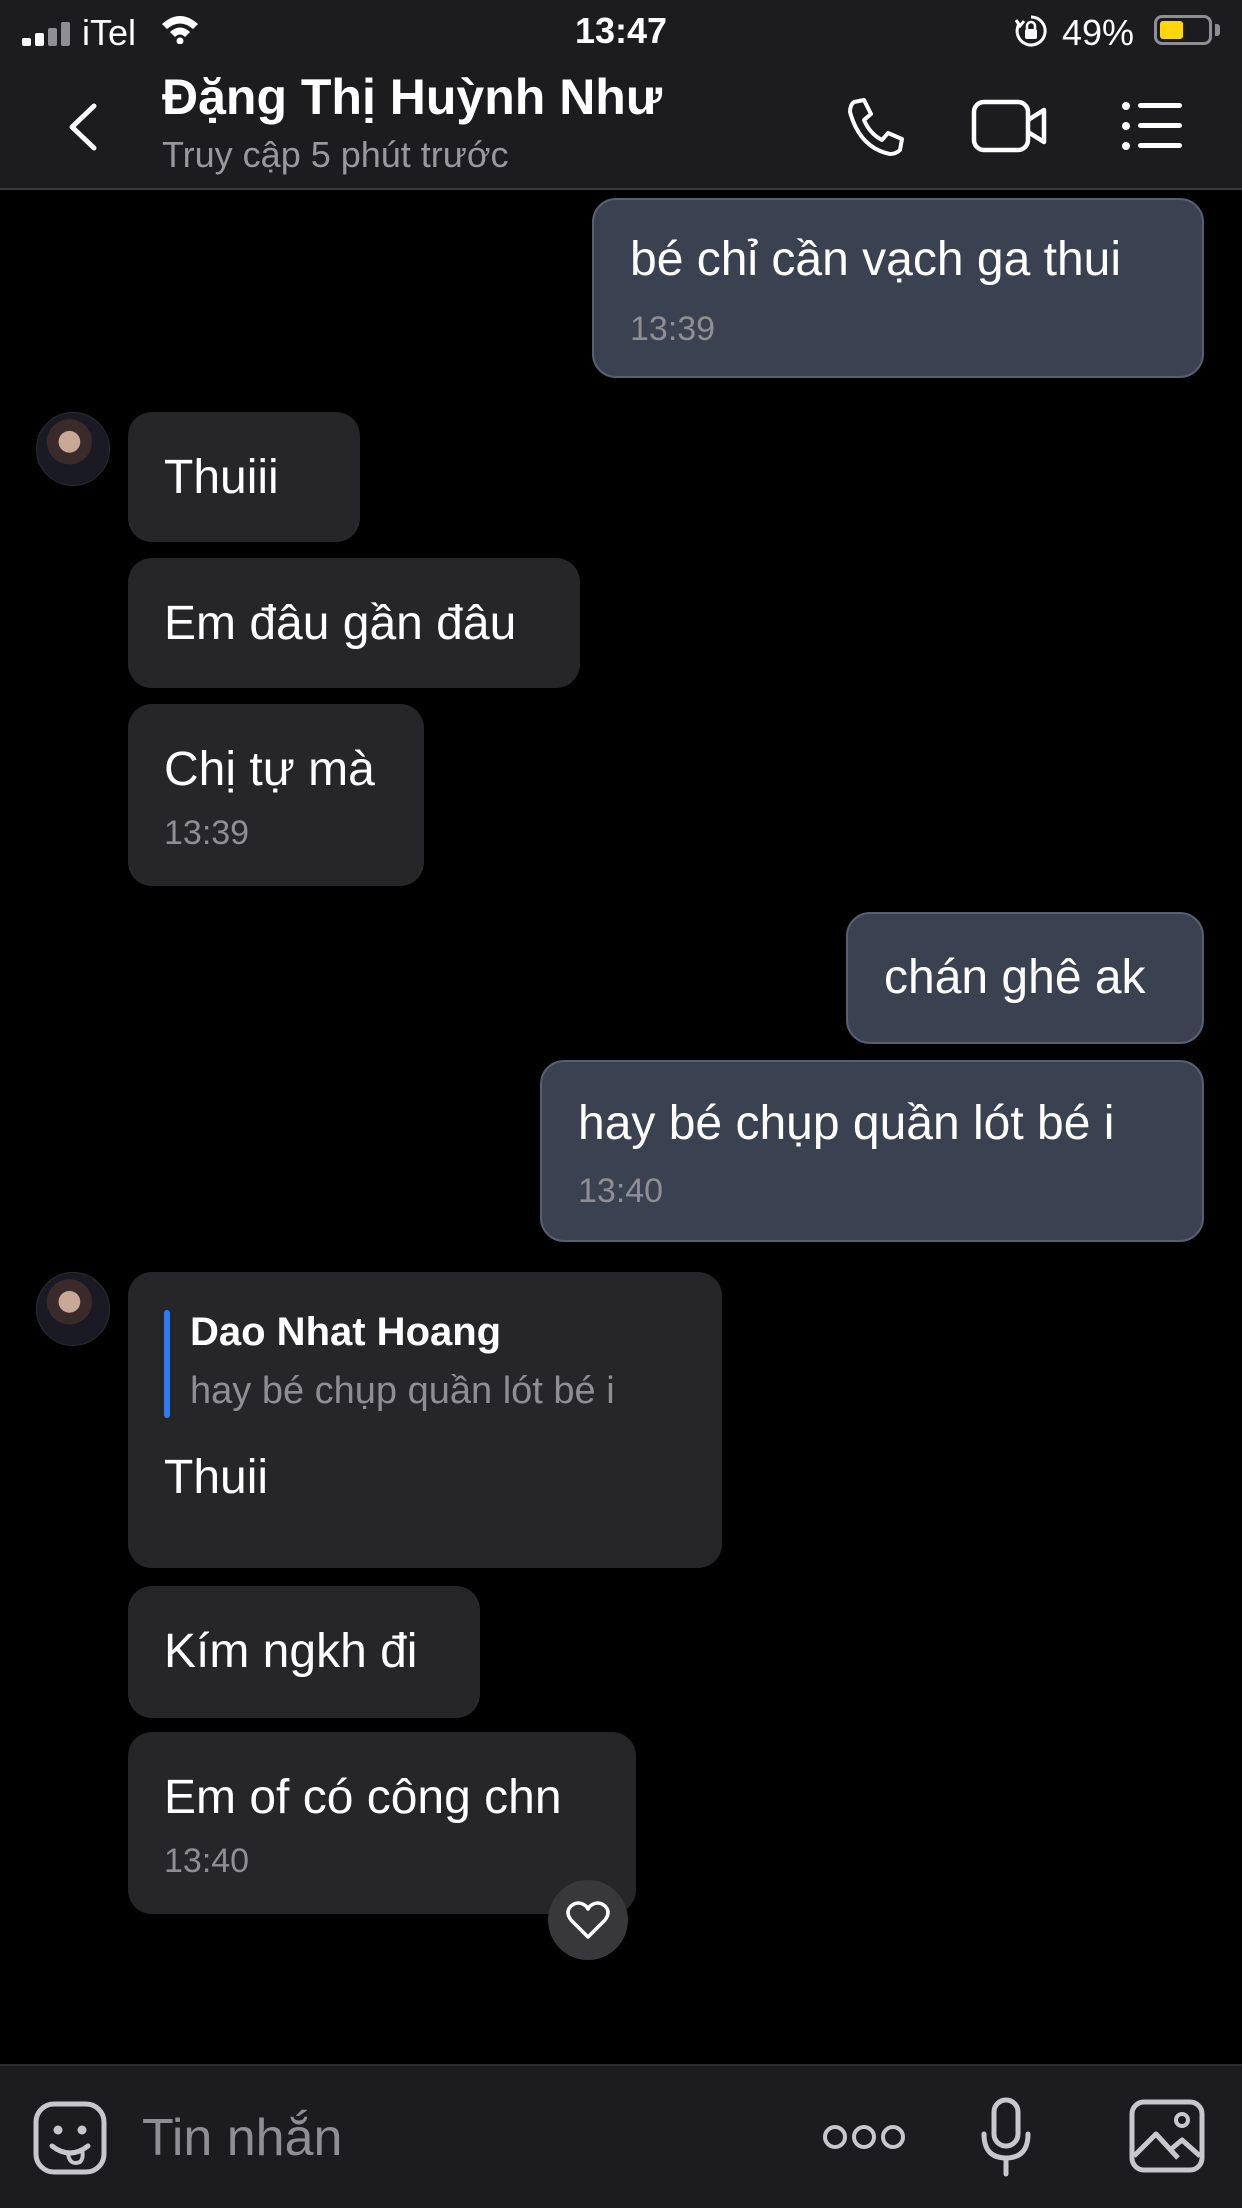  Describe the element at coordinates (242, 2138) in the screenshot. I see `message-input: Tin nhắn` at that location.